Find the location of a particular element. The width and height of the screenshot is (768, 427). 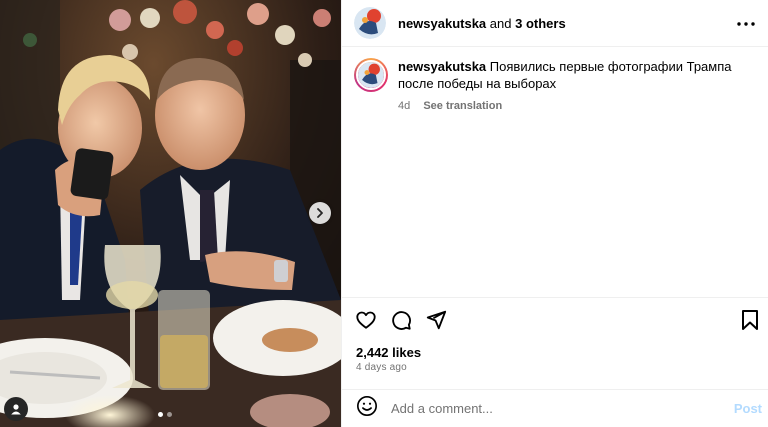

caption-avatar-ring is located at coordinates (371, 75).